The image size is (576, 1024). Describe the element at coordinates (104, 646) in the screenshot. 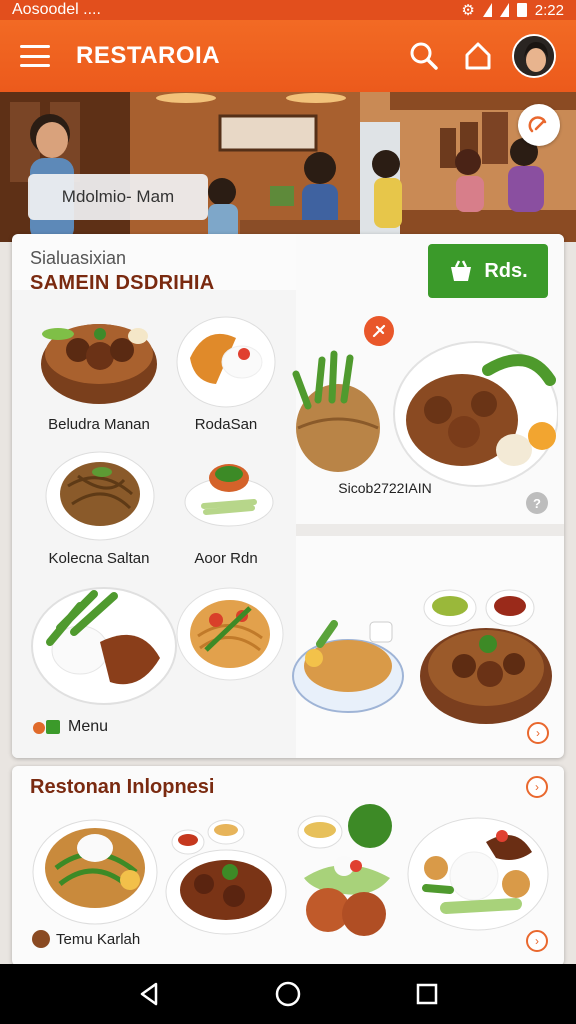

I see `dish-image-rice-chicken` at that location.